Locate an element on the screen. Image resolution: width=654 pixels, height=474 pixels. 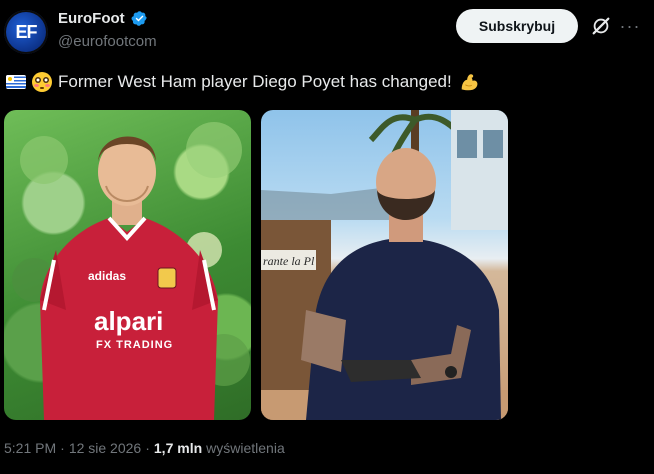
verified-badge-icon is located at coordinates (139, 18).